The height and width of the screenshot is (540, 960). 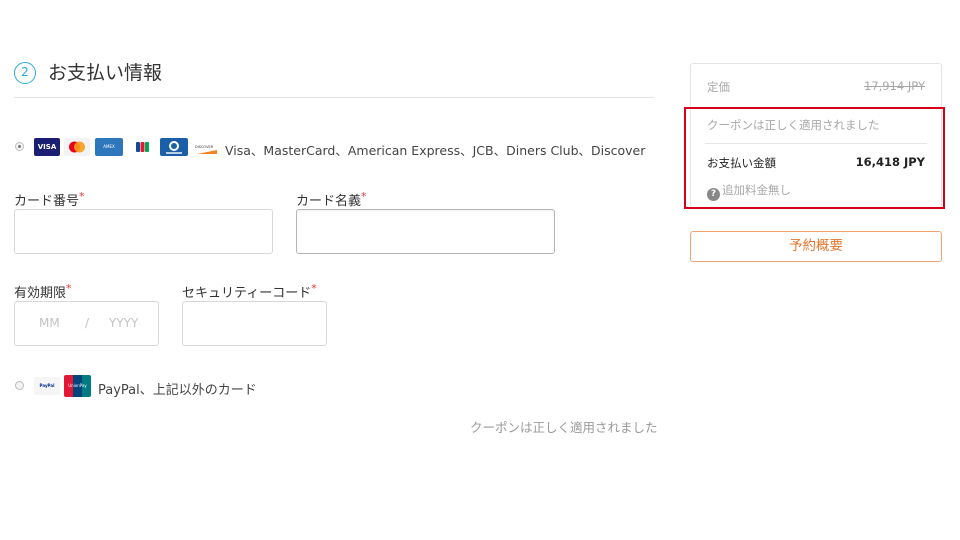 What do you see at coordinates (816, 87) in the screenshot?
I see `list-price-row: 定価 17,914 JPY` at bounding box center [816, 87].